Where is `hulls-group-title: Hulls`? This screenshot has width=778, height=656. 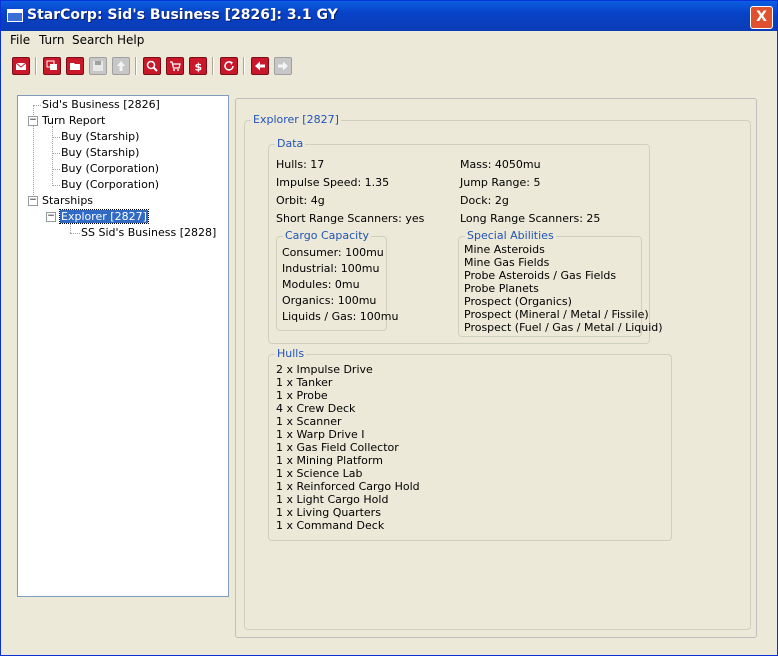
hulls-group-title: Hulls is located at coordinates (291, 353).